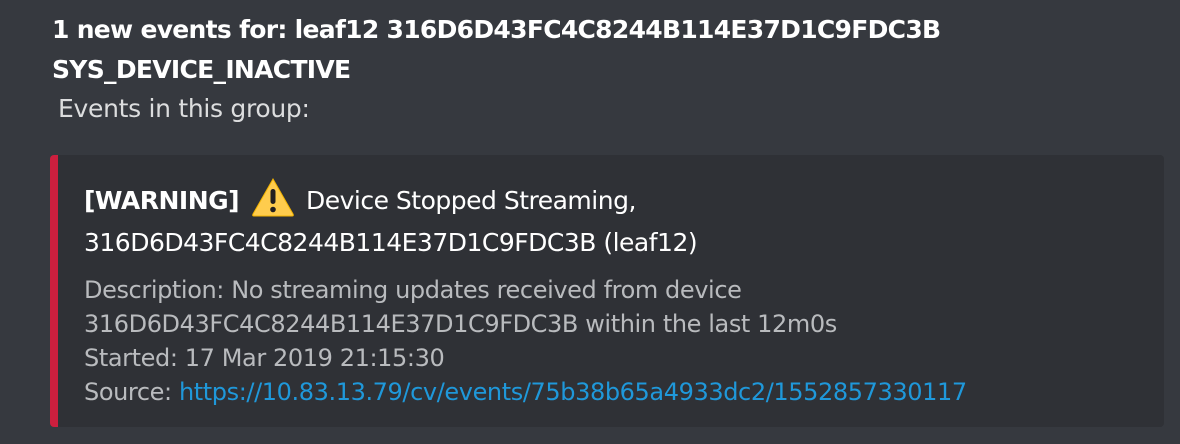 The height and width of the screenshot is (444, 1180). Describe the element at coordinates (273, 197) in the screenshot. I see `warning-icon` at that location.